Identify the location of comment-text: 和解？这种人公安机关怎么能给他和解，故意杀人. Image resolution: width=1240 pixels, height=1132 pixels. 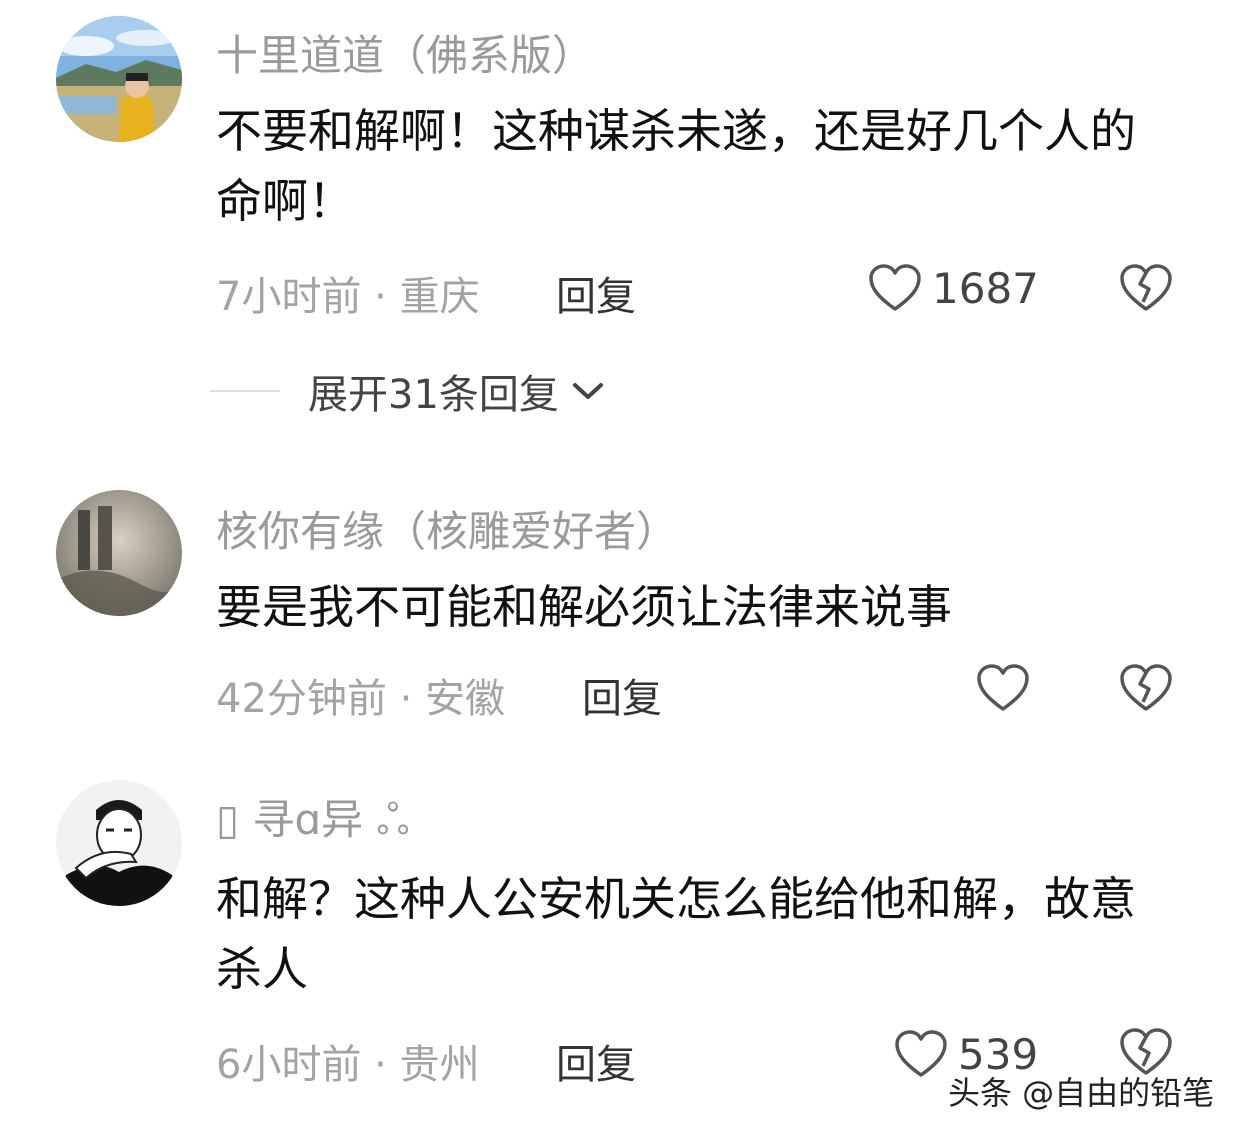
(676, 934).